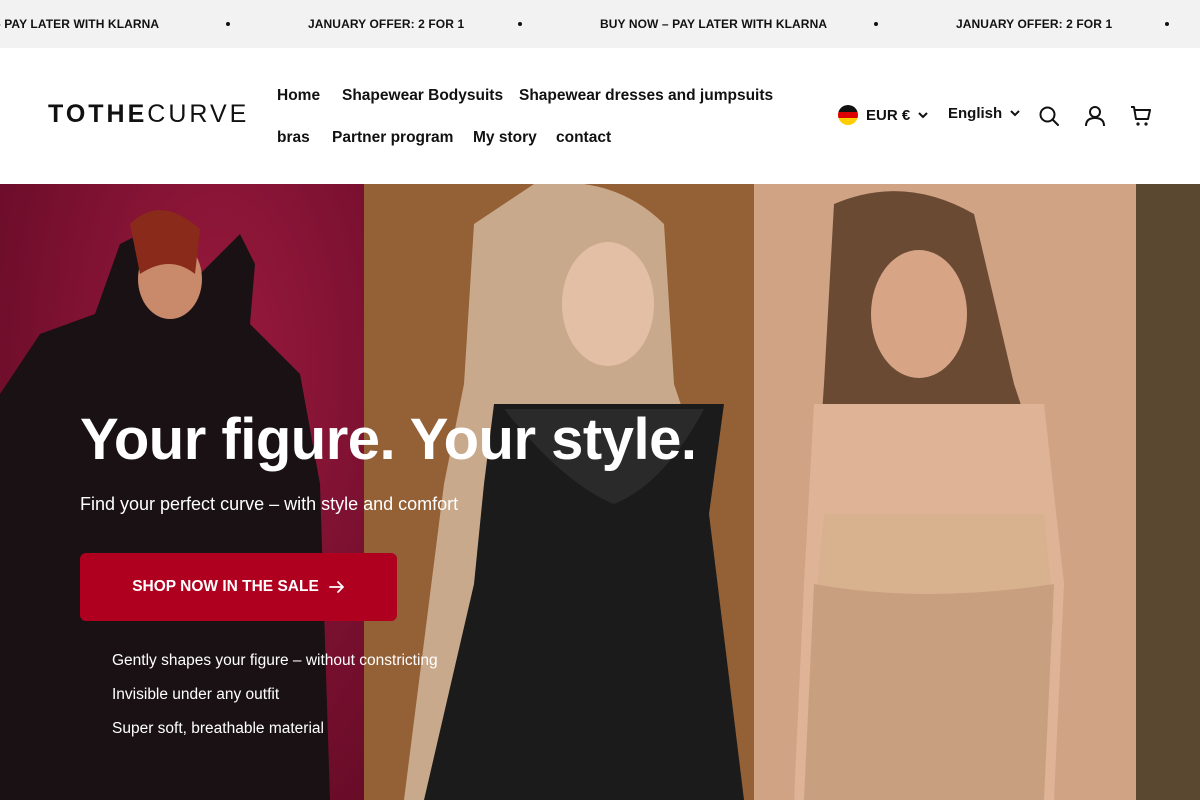 The height and width of the screenshot is (800, 1200). What do you see at coordinates (388, 439) in the screenshot?
I see `hero-title: Your figure. Your style.` at bounding box center [388, 439].